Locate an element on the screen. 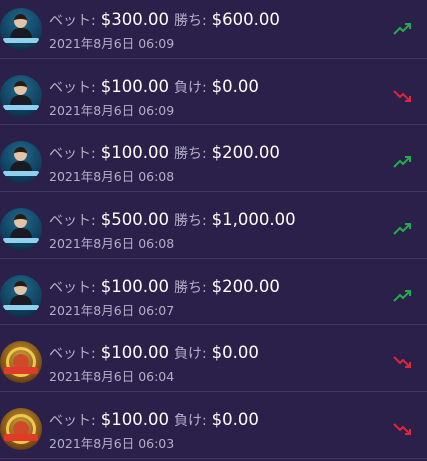  bet-summary: ベット: $300.00 勝ち: $600.00 is located at coordinates (167, 20).